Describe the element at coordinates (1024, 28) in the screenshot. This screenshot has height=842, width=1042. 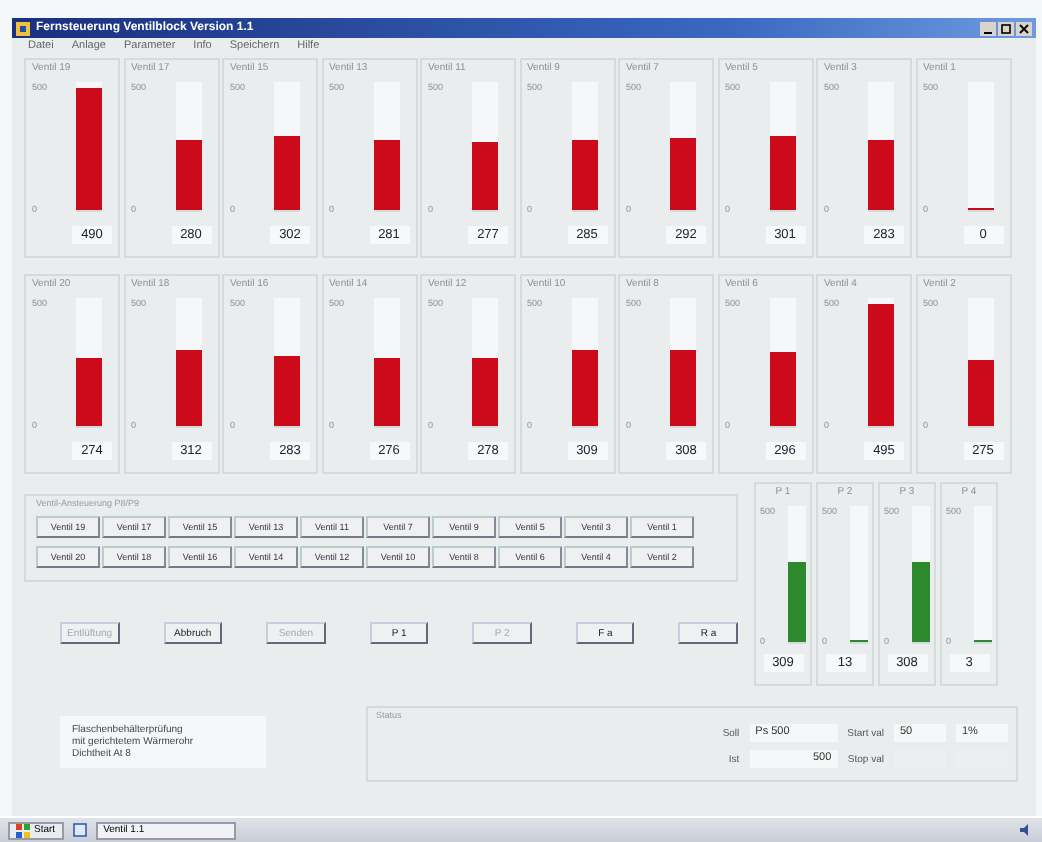
I see `close-icon` at that location.